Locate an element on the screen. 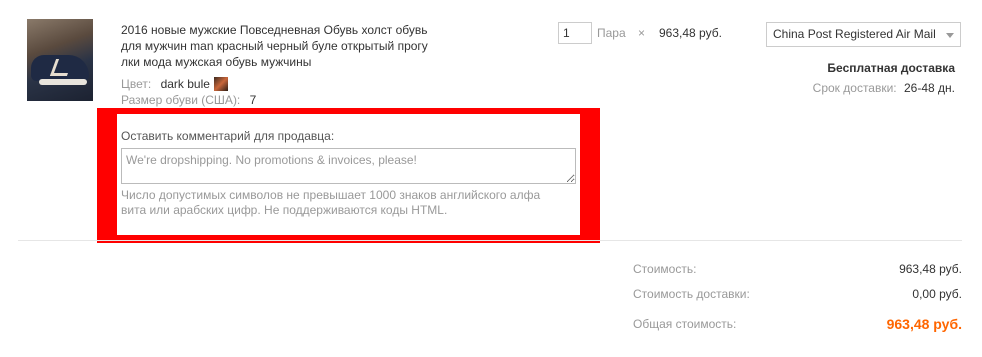  delivery-label: Срок доставки: is located at coordinates (854, 88).